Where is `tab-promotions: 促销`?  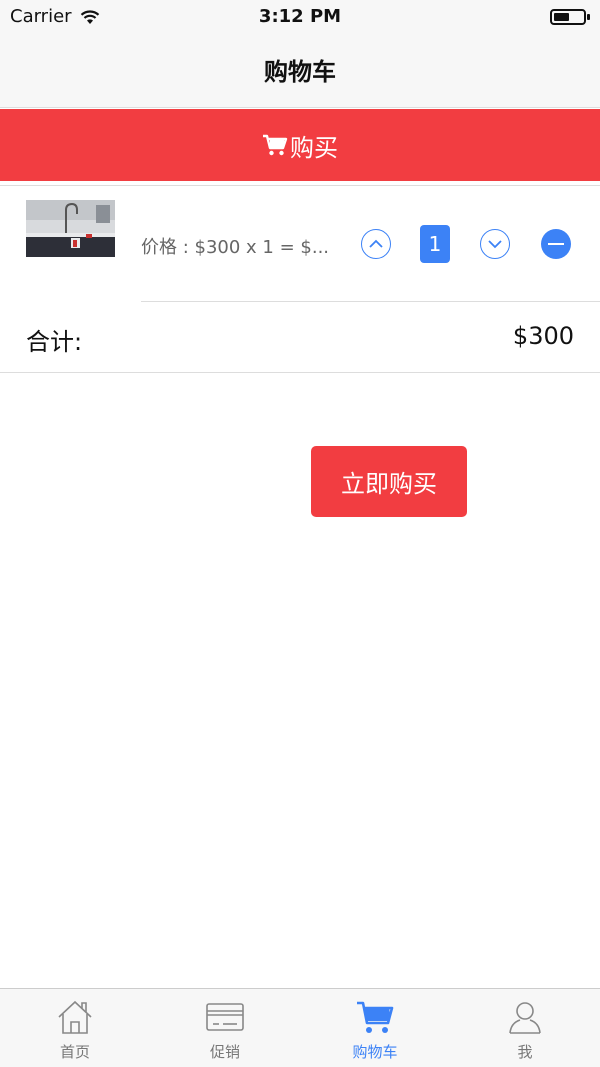 tab-promotions: 促销 is located at coordinates (225, 1028).